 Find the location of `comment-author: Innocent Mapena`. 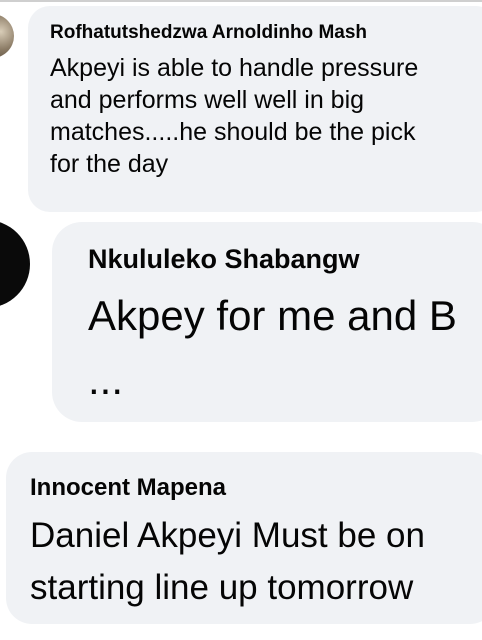

comment-author: Innocent Mapena is located at coordinates (128, 488).